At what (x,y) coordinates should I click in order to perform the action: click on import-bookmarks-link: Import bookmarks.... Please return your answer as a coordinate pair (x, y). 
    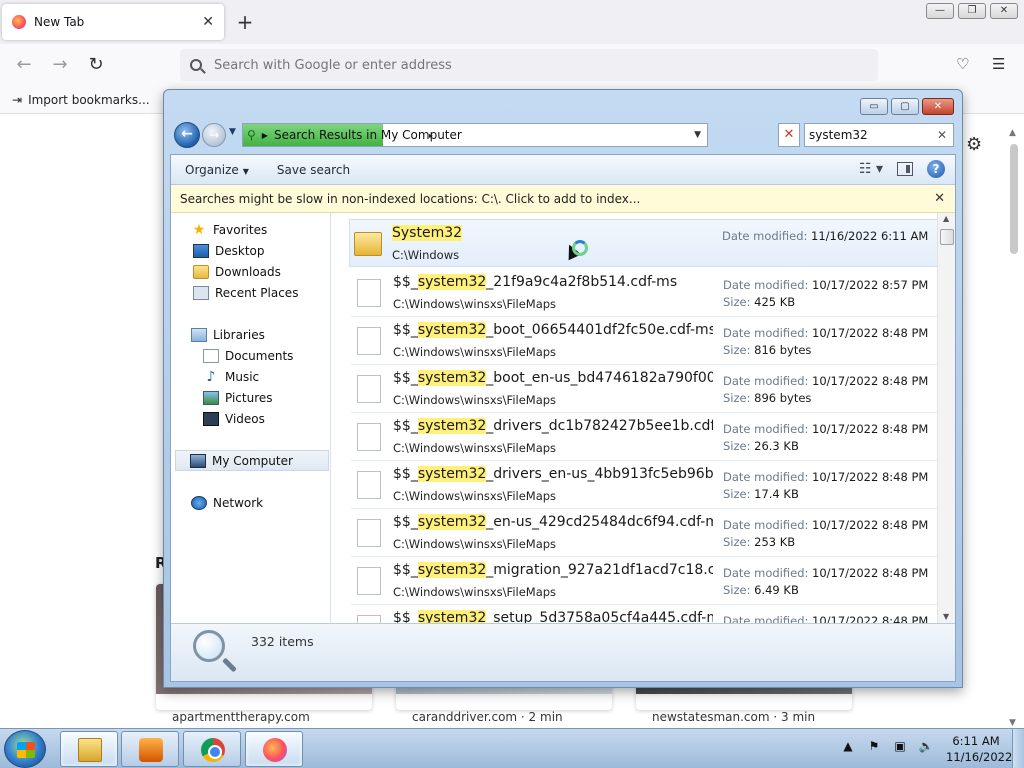
    Looking at the image, I should click on (89, 100).